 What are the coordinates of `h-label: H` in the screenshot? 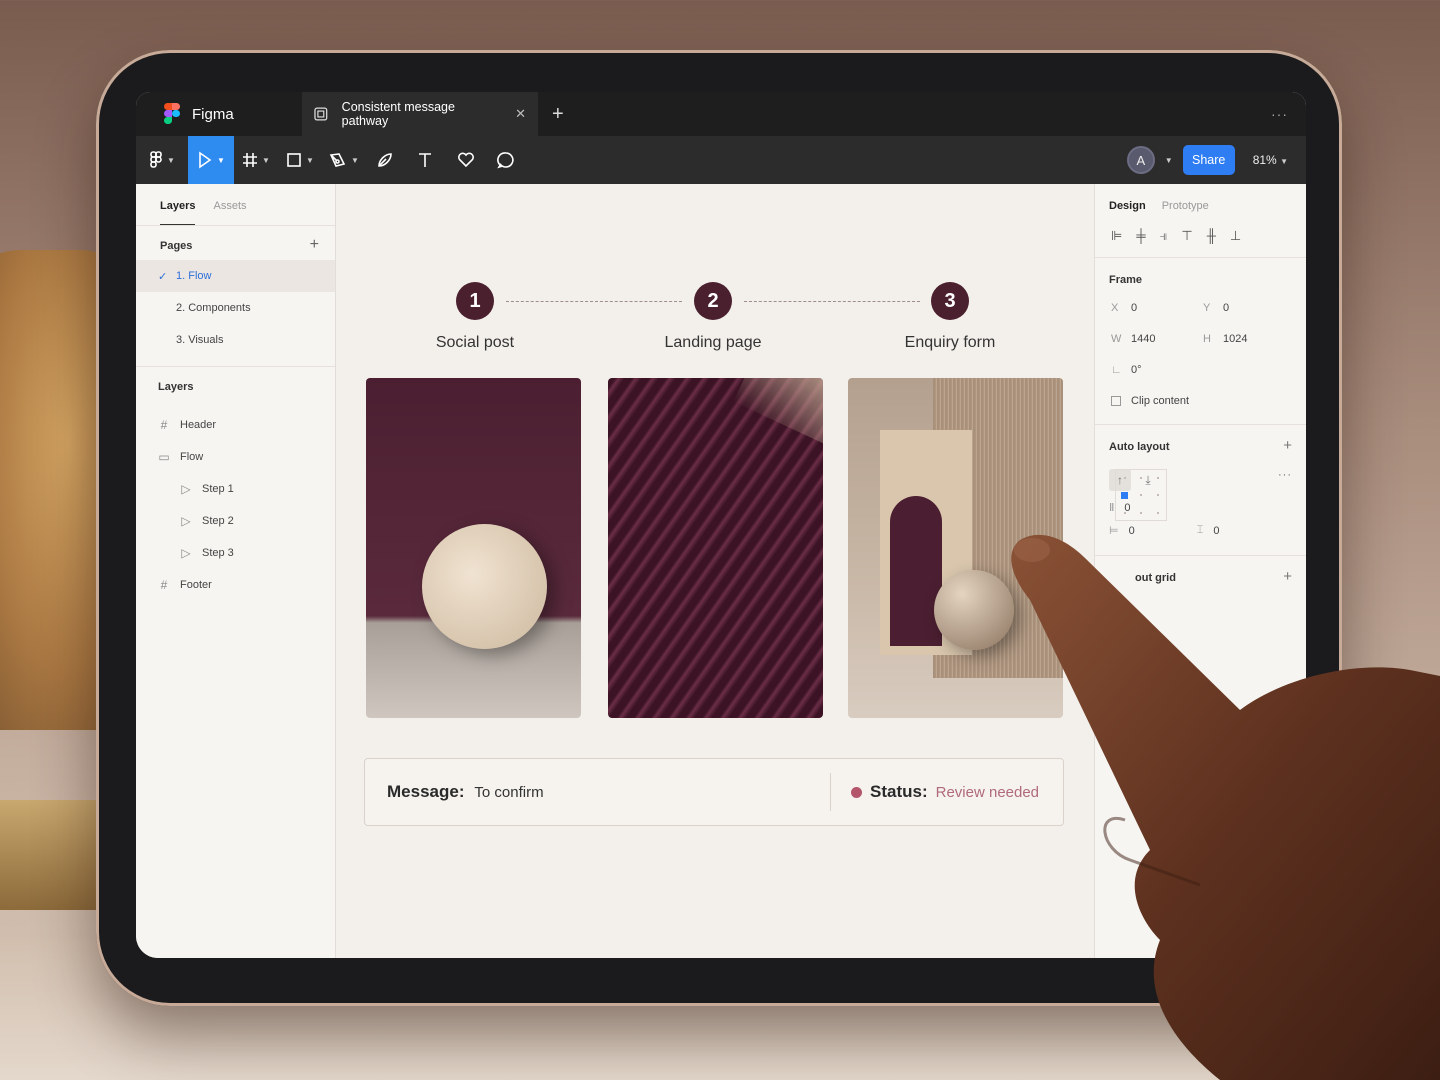 It's located at (1207, 338).